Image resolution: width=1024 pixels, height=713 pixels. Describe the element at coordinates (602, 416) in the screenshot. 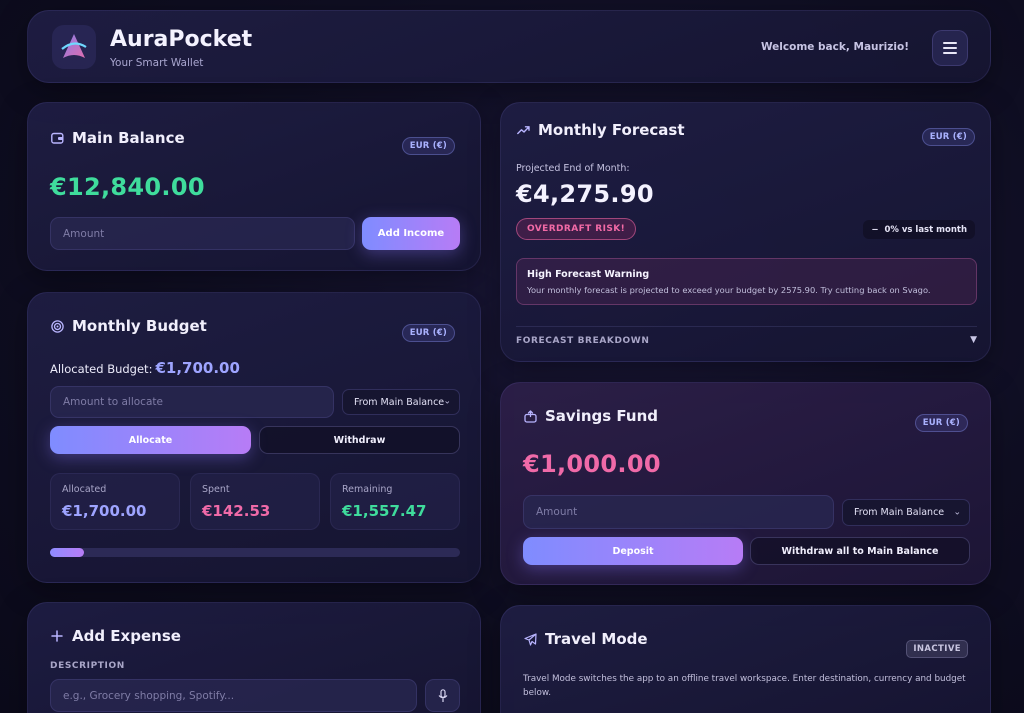

I see `savings-fund-label: Savings Fund` at that location.